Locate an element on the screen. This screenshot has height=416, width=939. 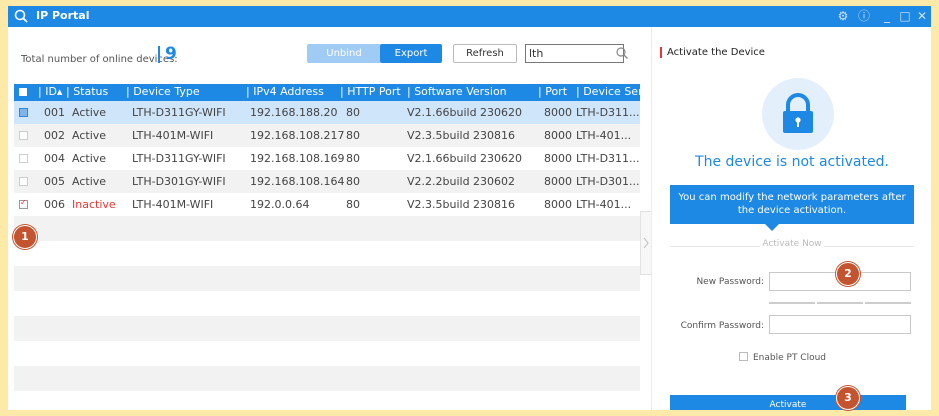
search-icon is located at coordinates (622, 53).